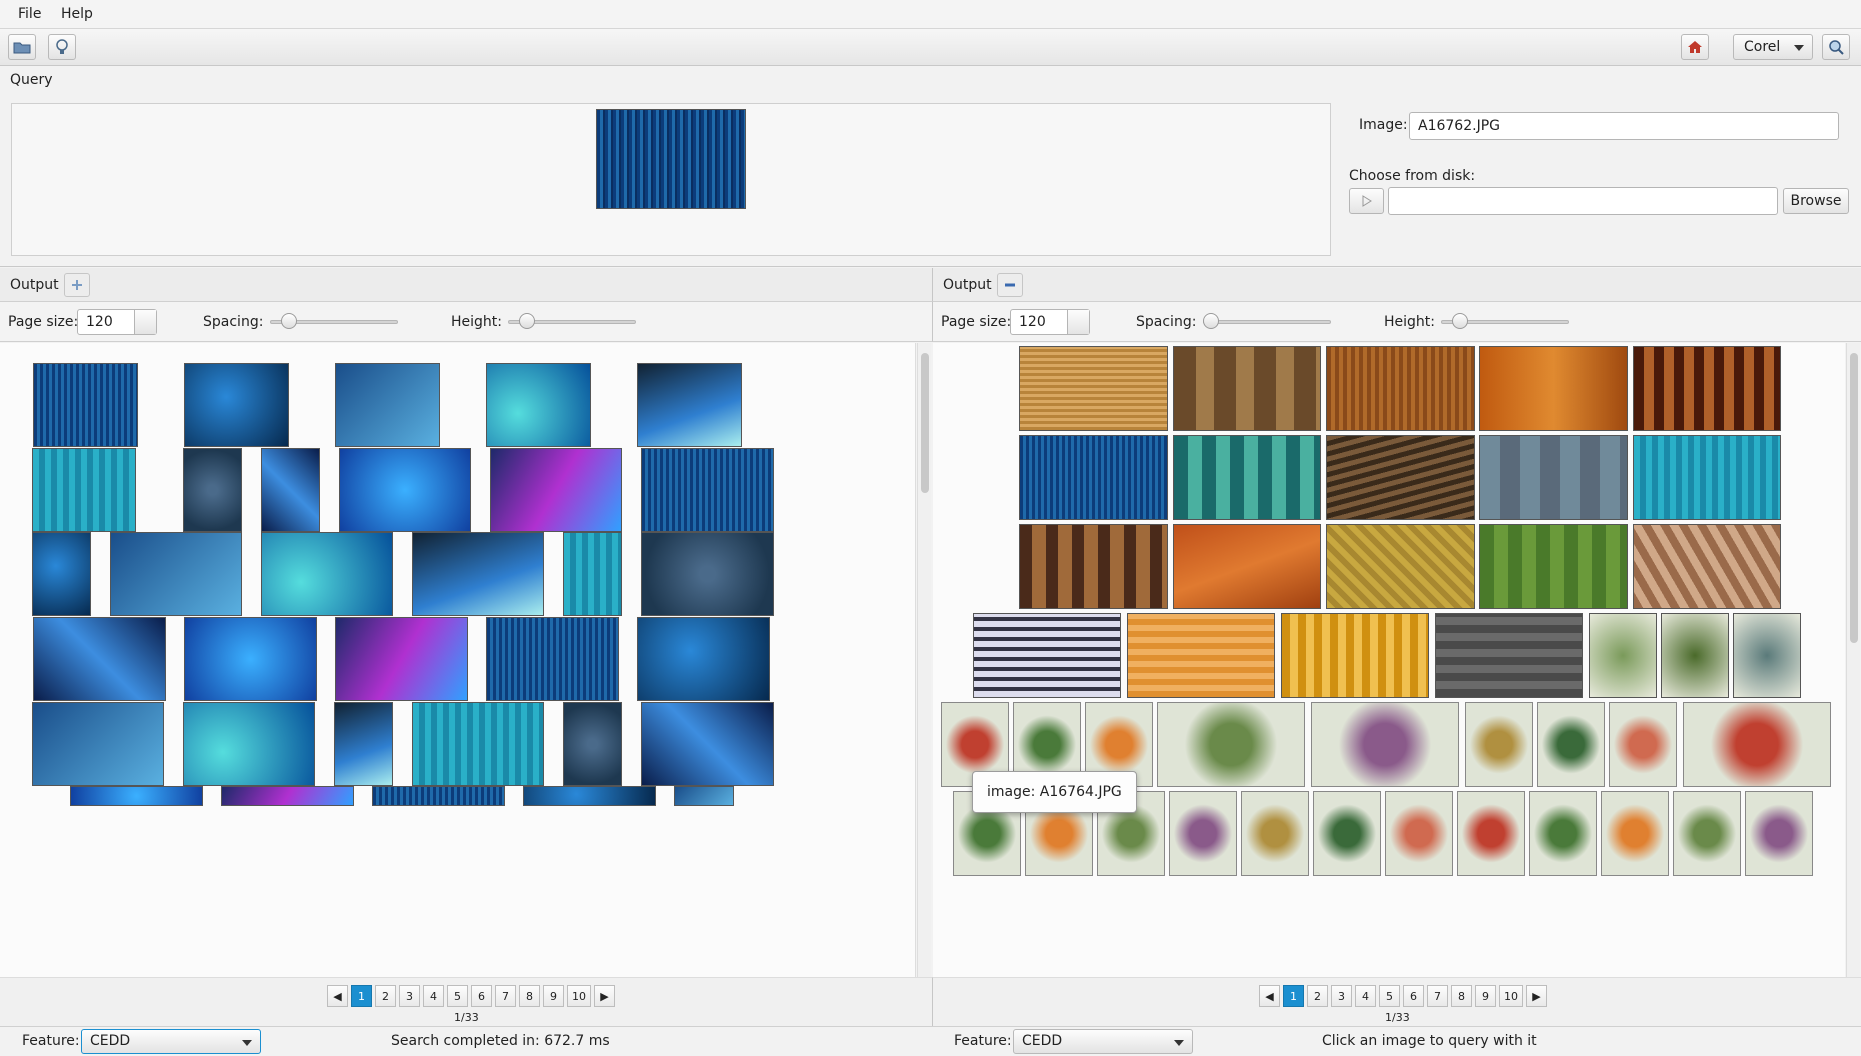  Describe the element at coordinates (1854, 498) in the screenshot. I see `right-scroll-thumb` at that location.